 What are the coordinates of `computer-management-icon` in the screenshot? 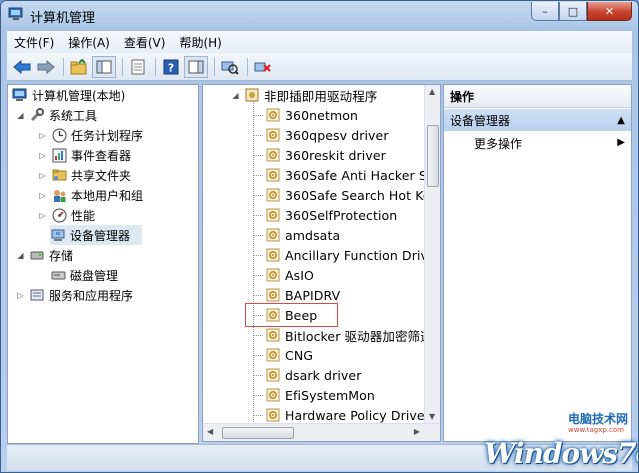 It's located at (20, 95).